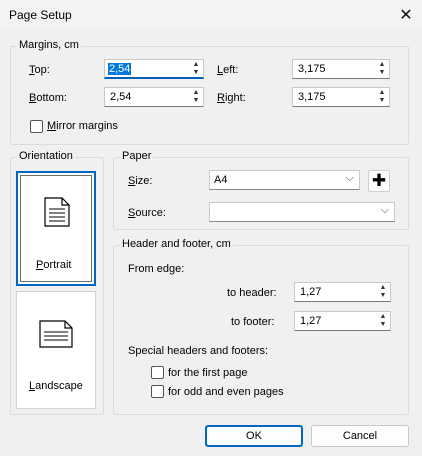 Image resolution: width=422 pixels, height=456 pixels. I want to click on bottom-margin-value: 2,54, so click(121, 97).